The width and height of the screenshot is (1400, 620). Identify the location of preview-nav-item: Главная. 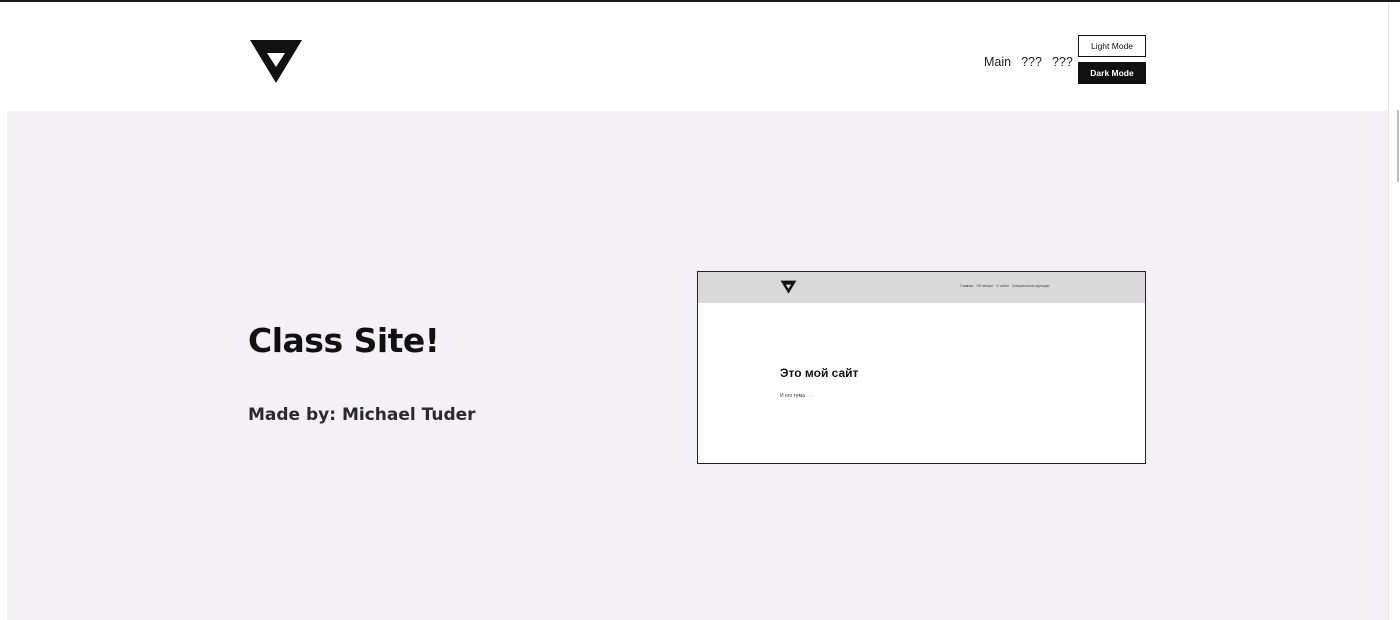
(967, 286).